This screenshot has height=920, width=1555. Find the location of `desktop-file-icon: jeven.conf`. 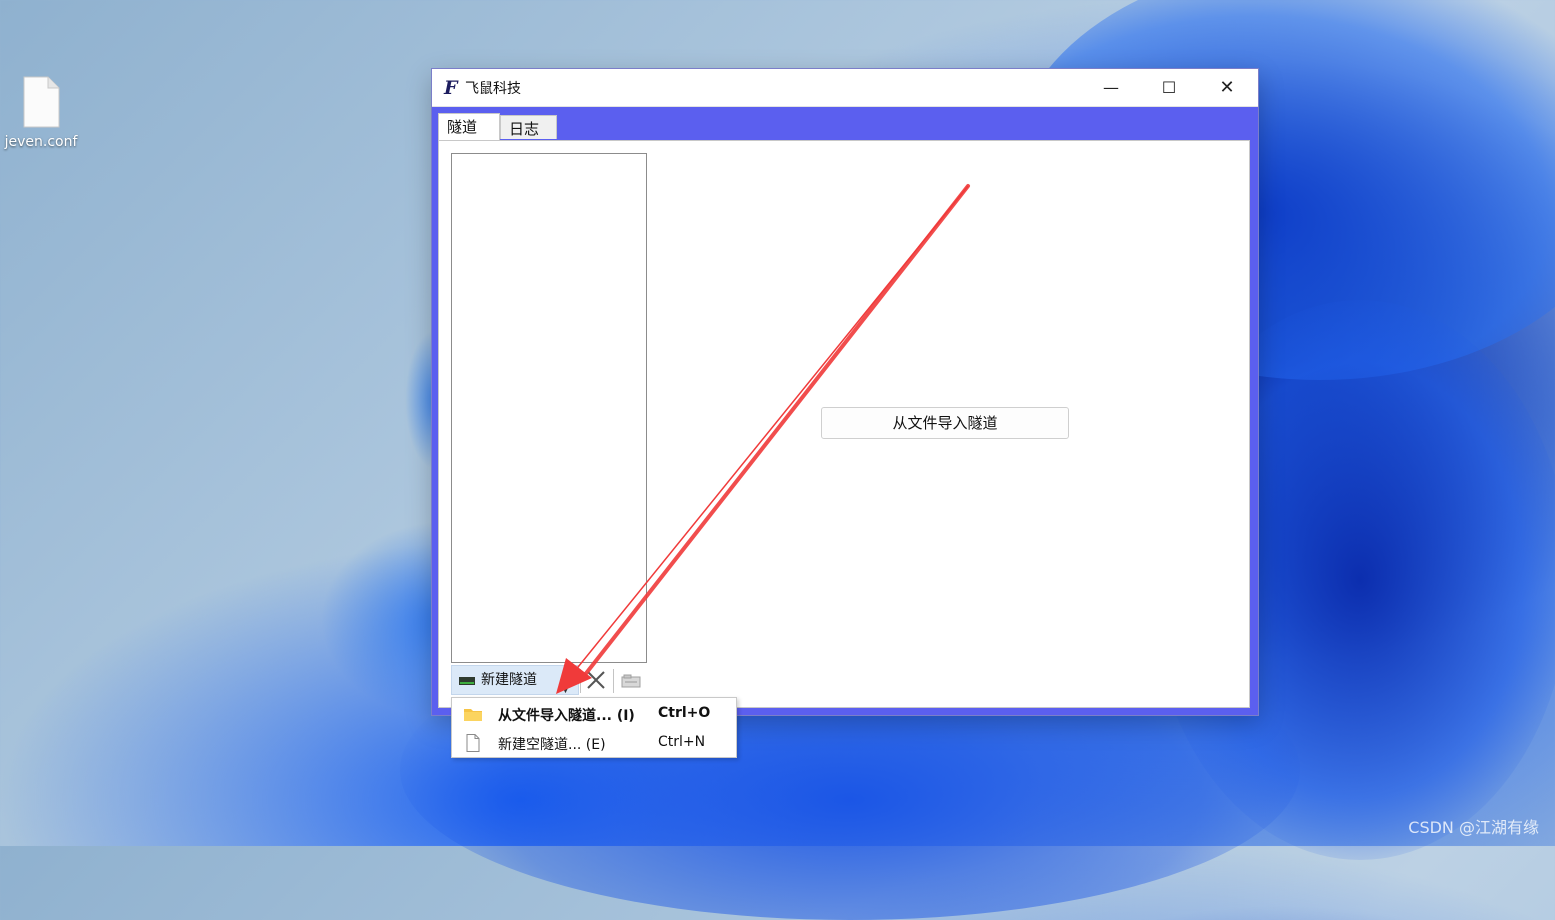

desktop-file-icon: jeven.conf is located at coordinates (41, 113).